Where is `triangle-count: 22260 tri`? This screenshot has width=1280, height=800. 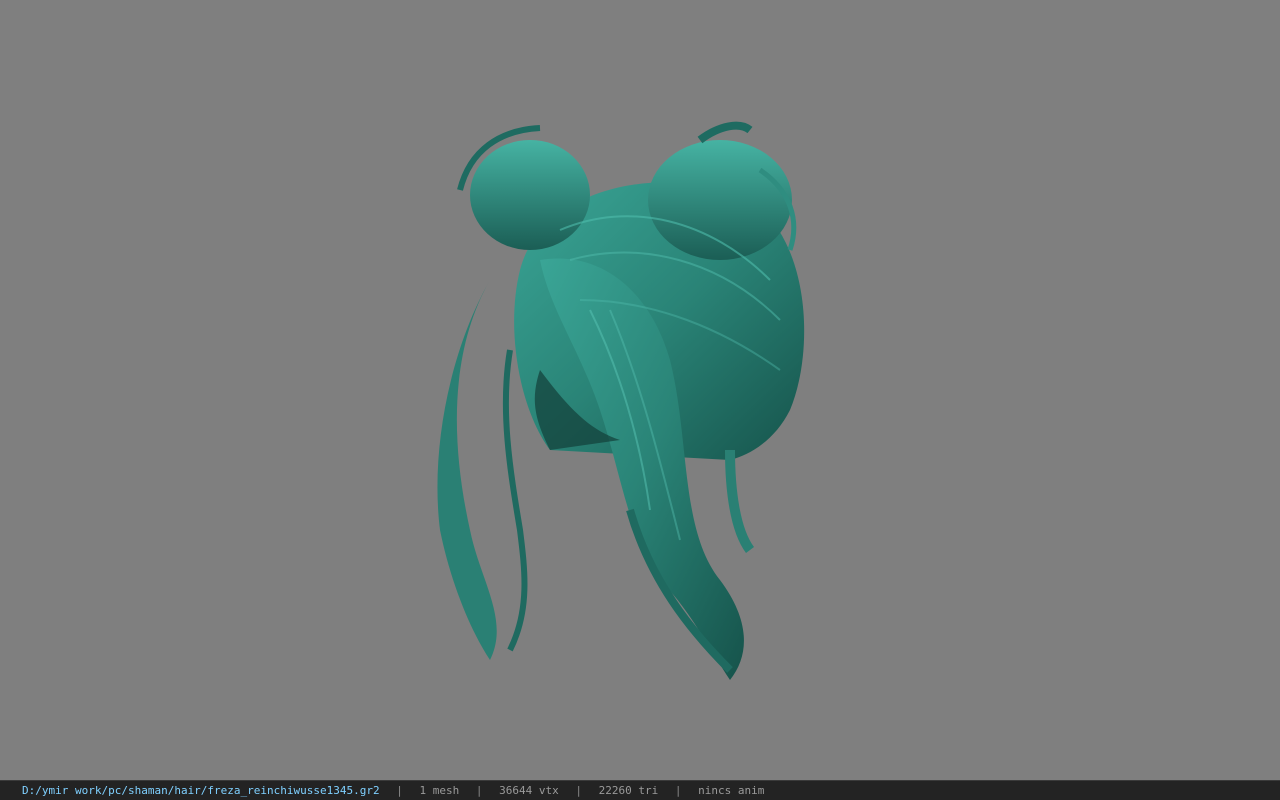
triangle-count: 22260 tri is located at coordinates (628, 790).